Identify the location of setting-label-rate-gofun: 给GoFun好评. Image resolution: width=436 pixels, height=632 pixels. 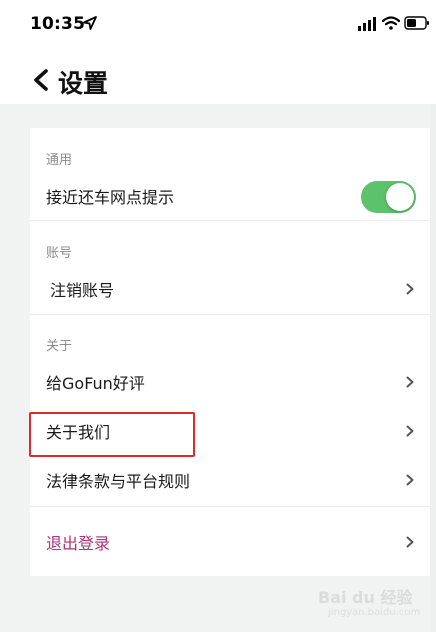
(95, 383).